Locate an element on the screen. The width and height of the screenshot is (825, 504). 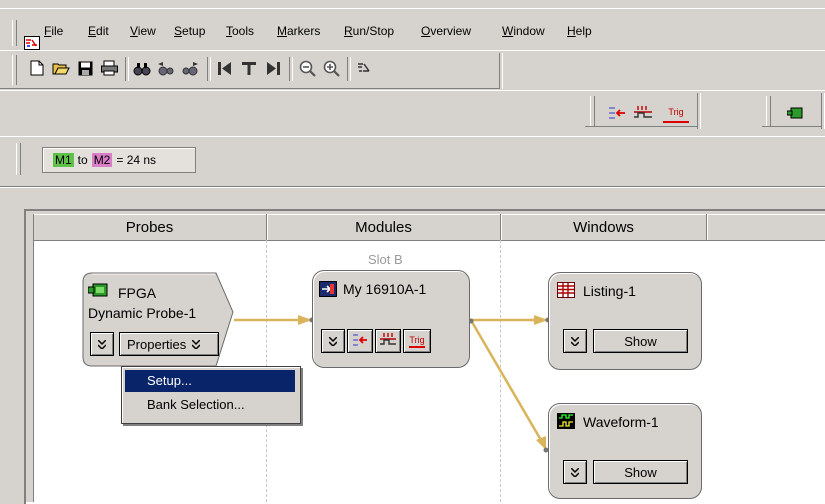
probe-node: FPGA Dynamic Probe-1 Properties is located at coordinates (158, 320).